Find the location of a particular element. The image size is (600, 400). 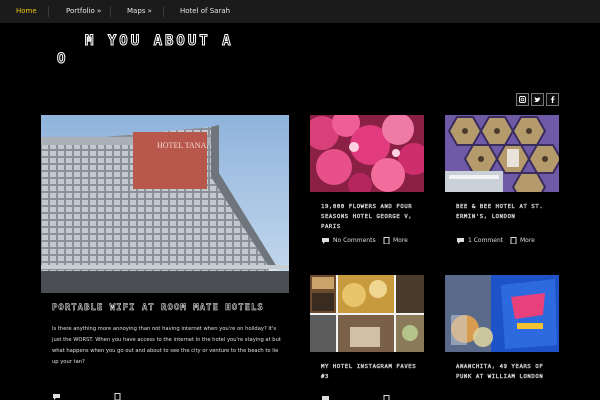

nav-item-home: Home is located at coordinates (26, 11).